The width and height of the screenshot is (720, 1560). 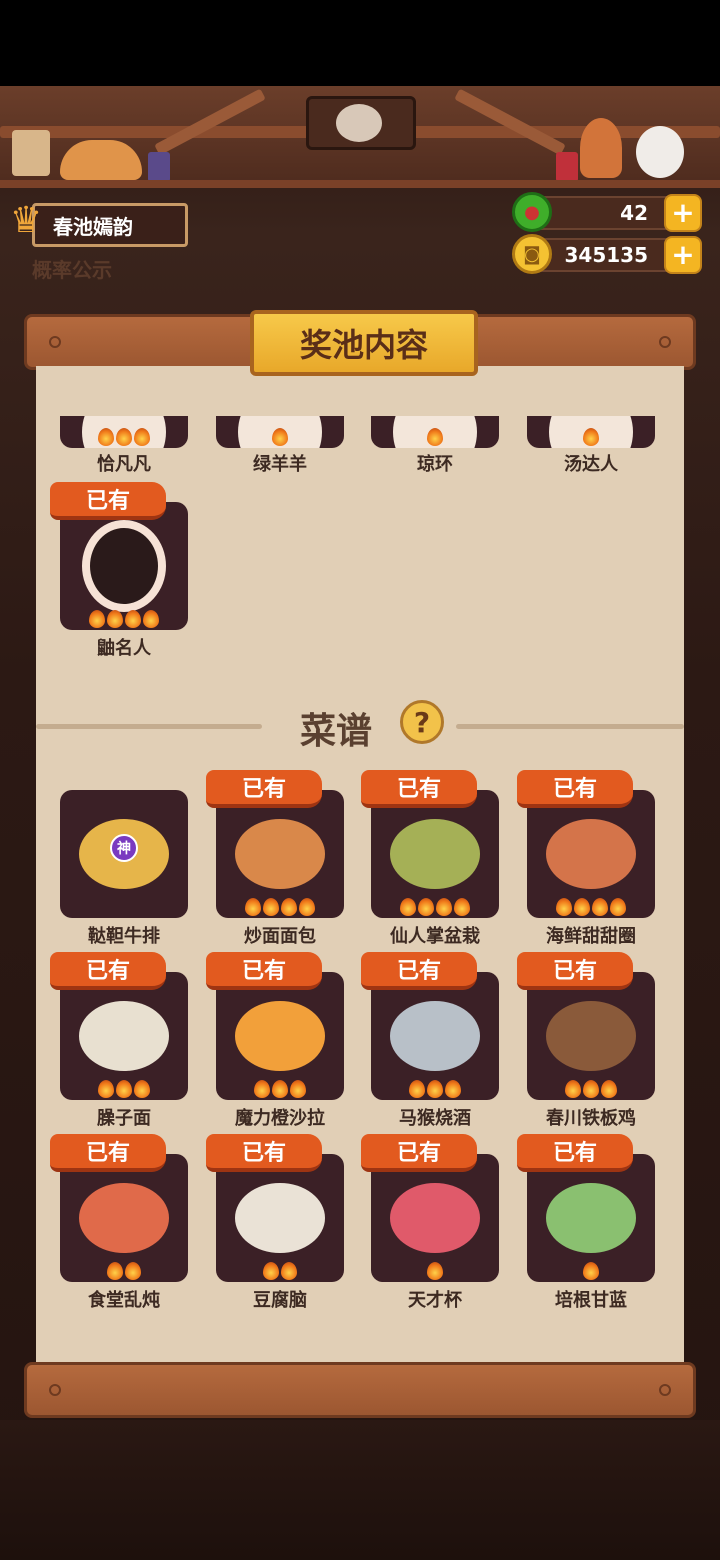 What do you see at coordinates (124, 566) in the screenshot?
I see `character-portrait-icon` at bounding box center [124, 566].